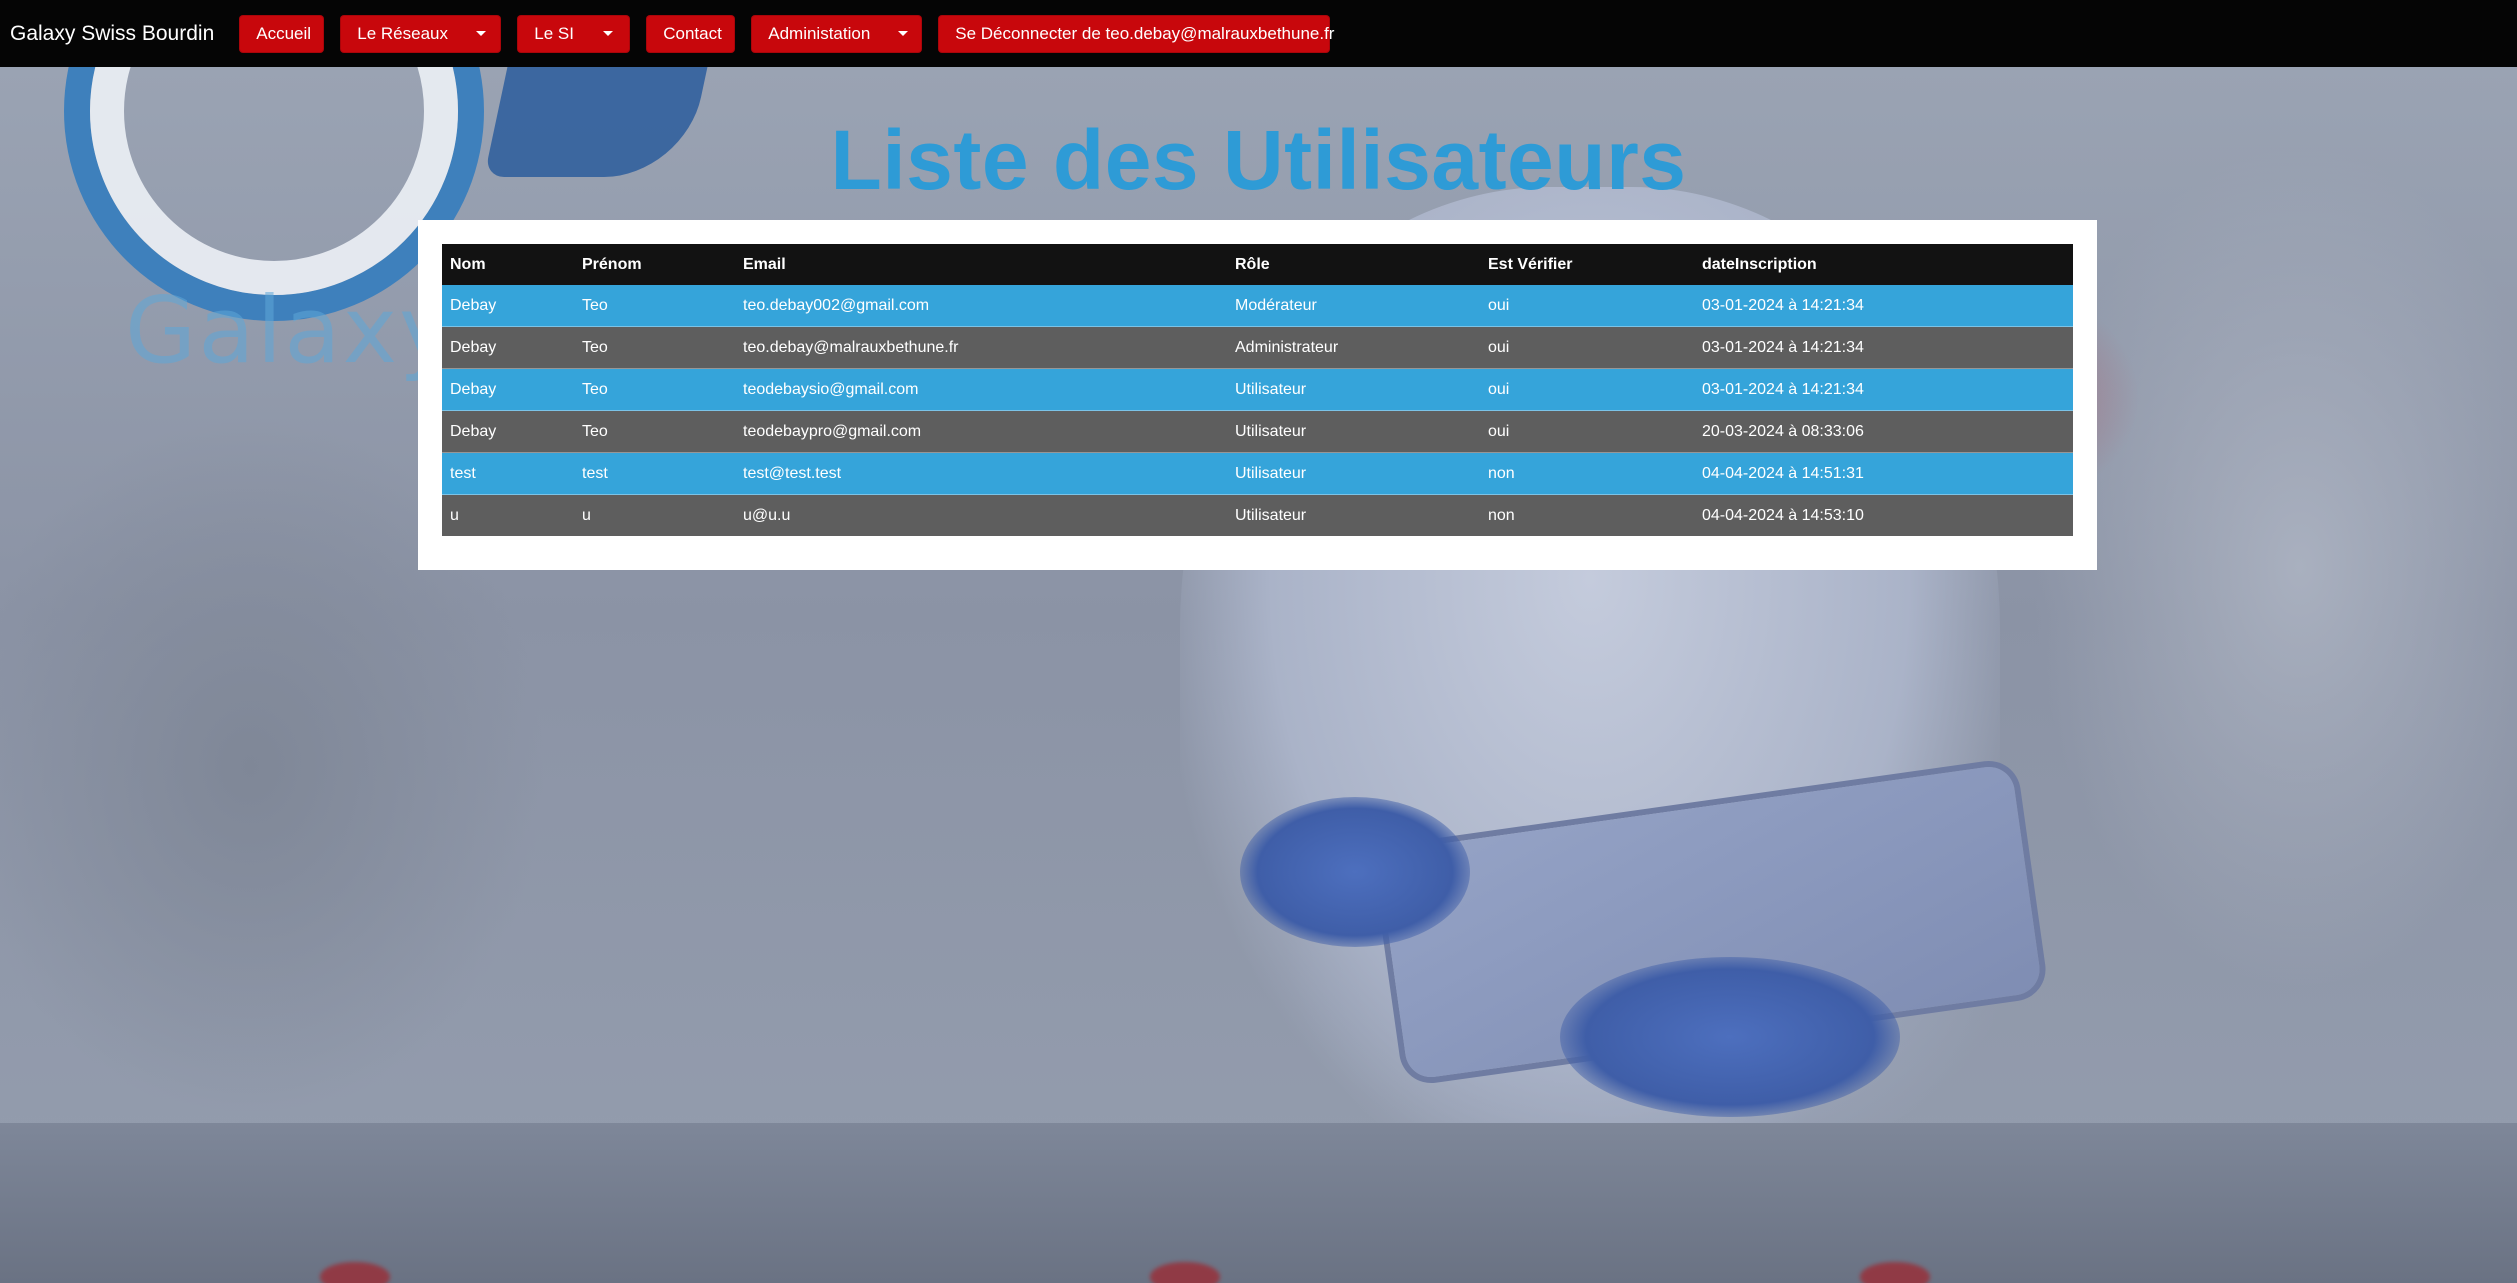 The width and height of the screenshot is (2517, 1283). I want to click on cell-date-inscription: 04-04-2024 à 14:51:31, so click(1883, 473).